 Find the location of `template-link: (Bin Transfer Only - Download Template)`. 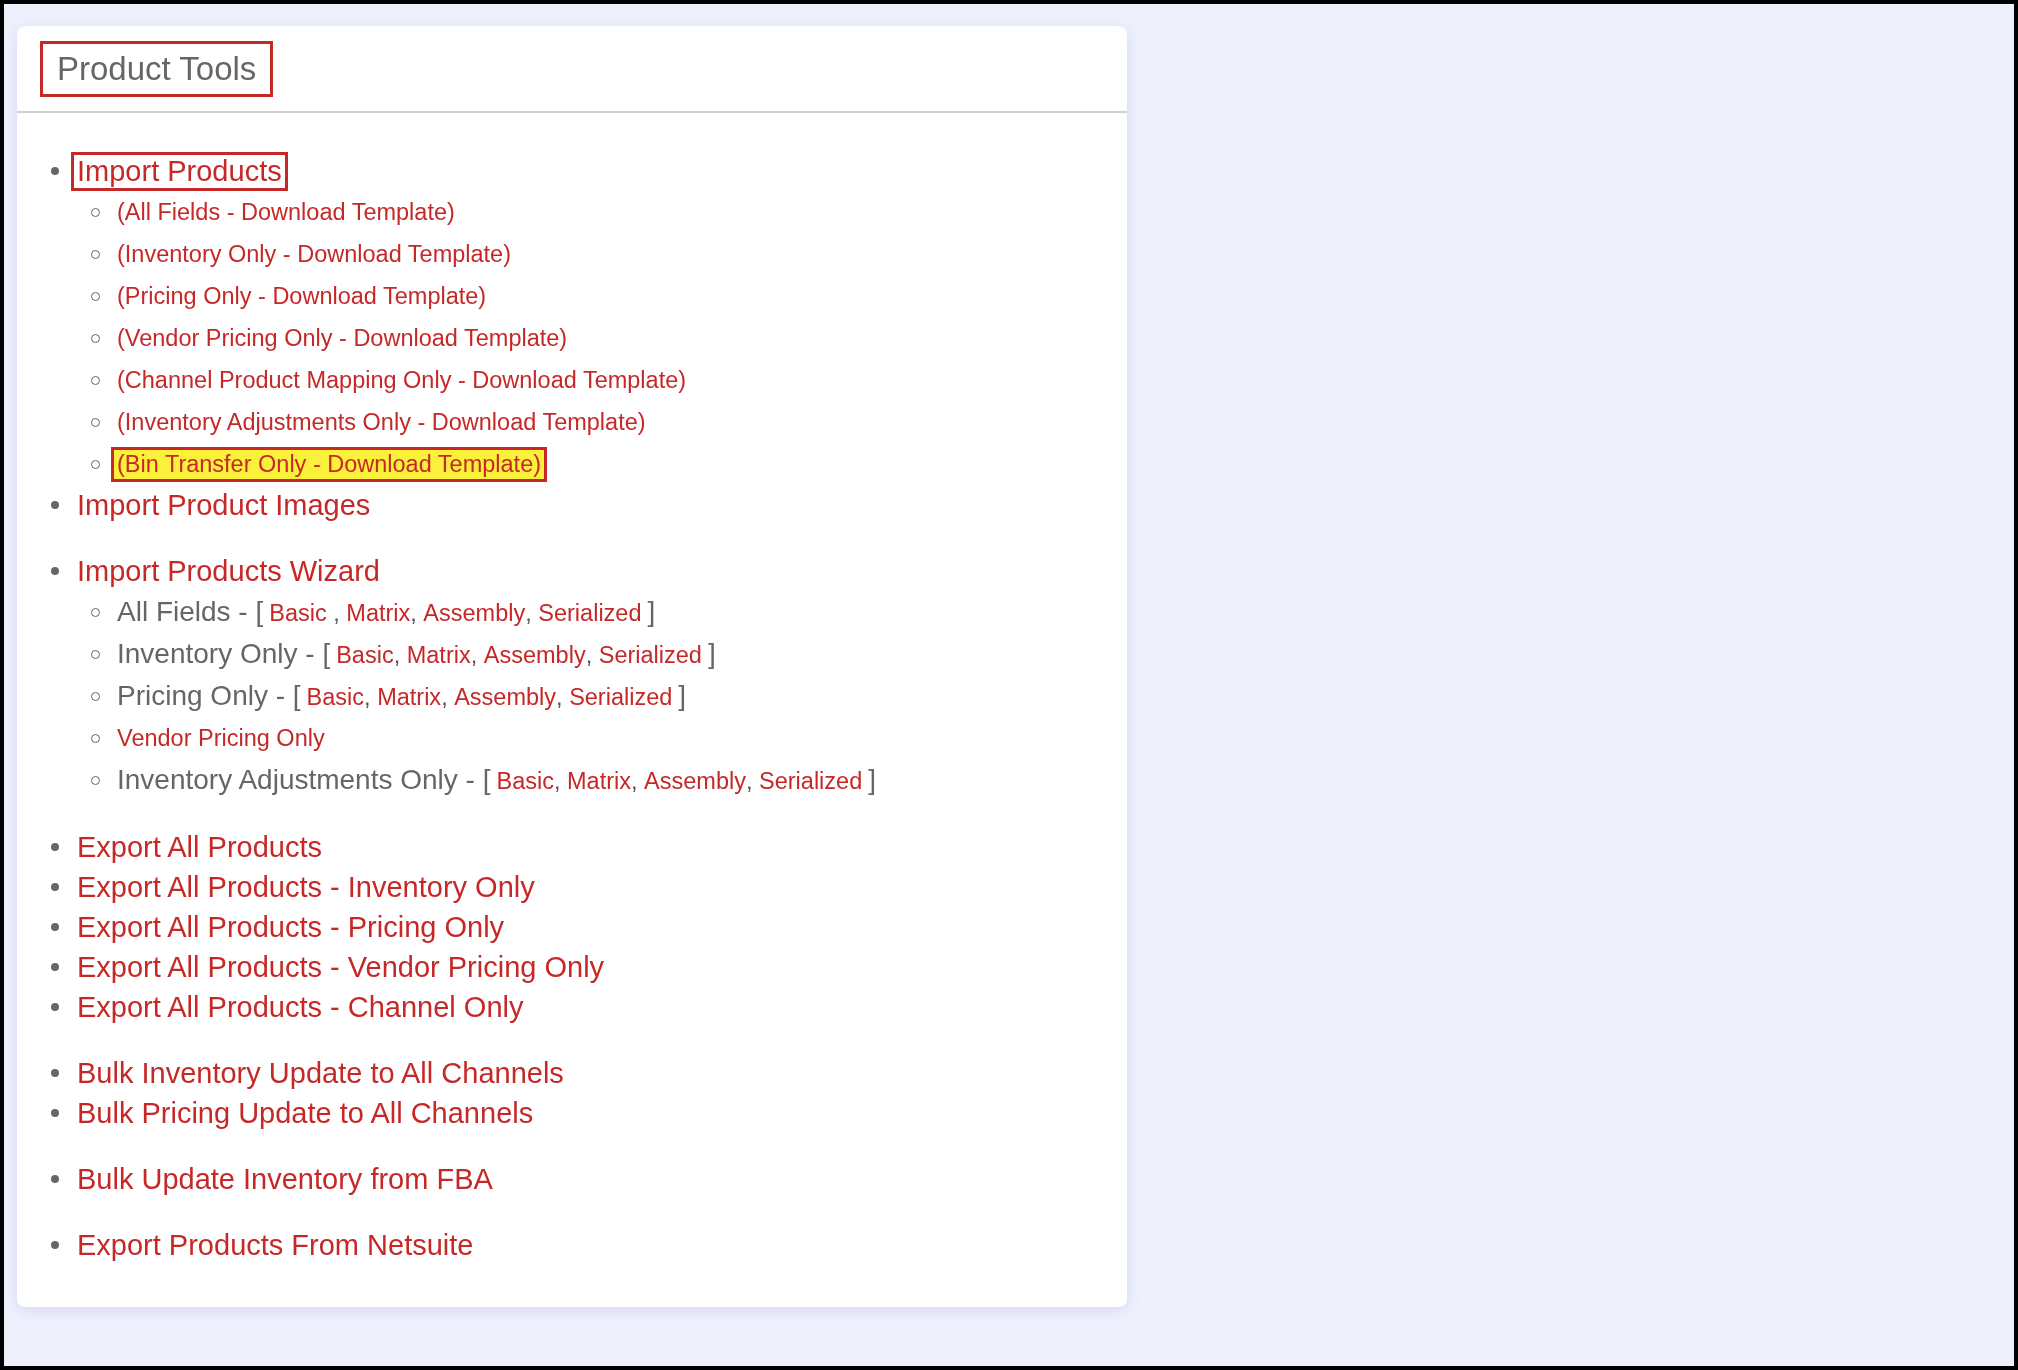

template-link: (Bin Transfer Only - Download Template) is located at coordinates (329, 464).